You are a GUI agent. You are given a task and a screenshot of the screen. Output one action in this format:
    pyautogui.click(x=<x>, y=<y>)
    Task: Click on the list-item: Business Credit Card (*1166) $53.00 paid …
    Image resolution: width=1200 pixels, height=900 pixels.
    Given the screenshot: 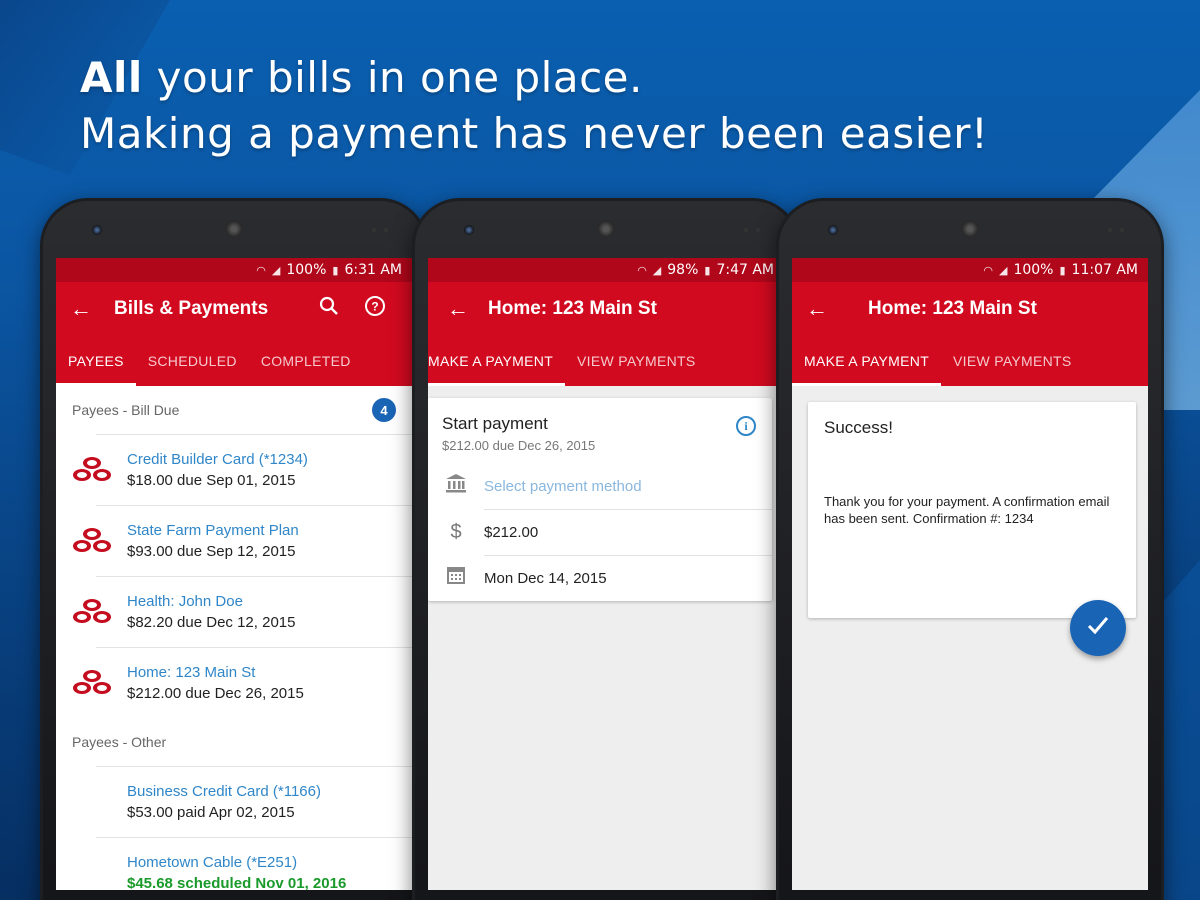 What is the action you would take?
    pyautogui.click(x=234, y=801)
    